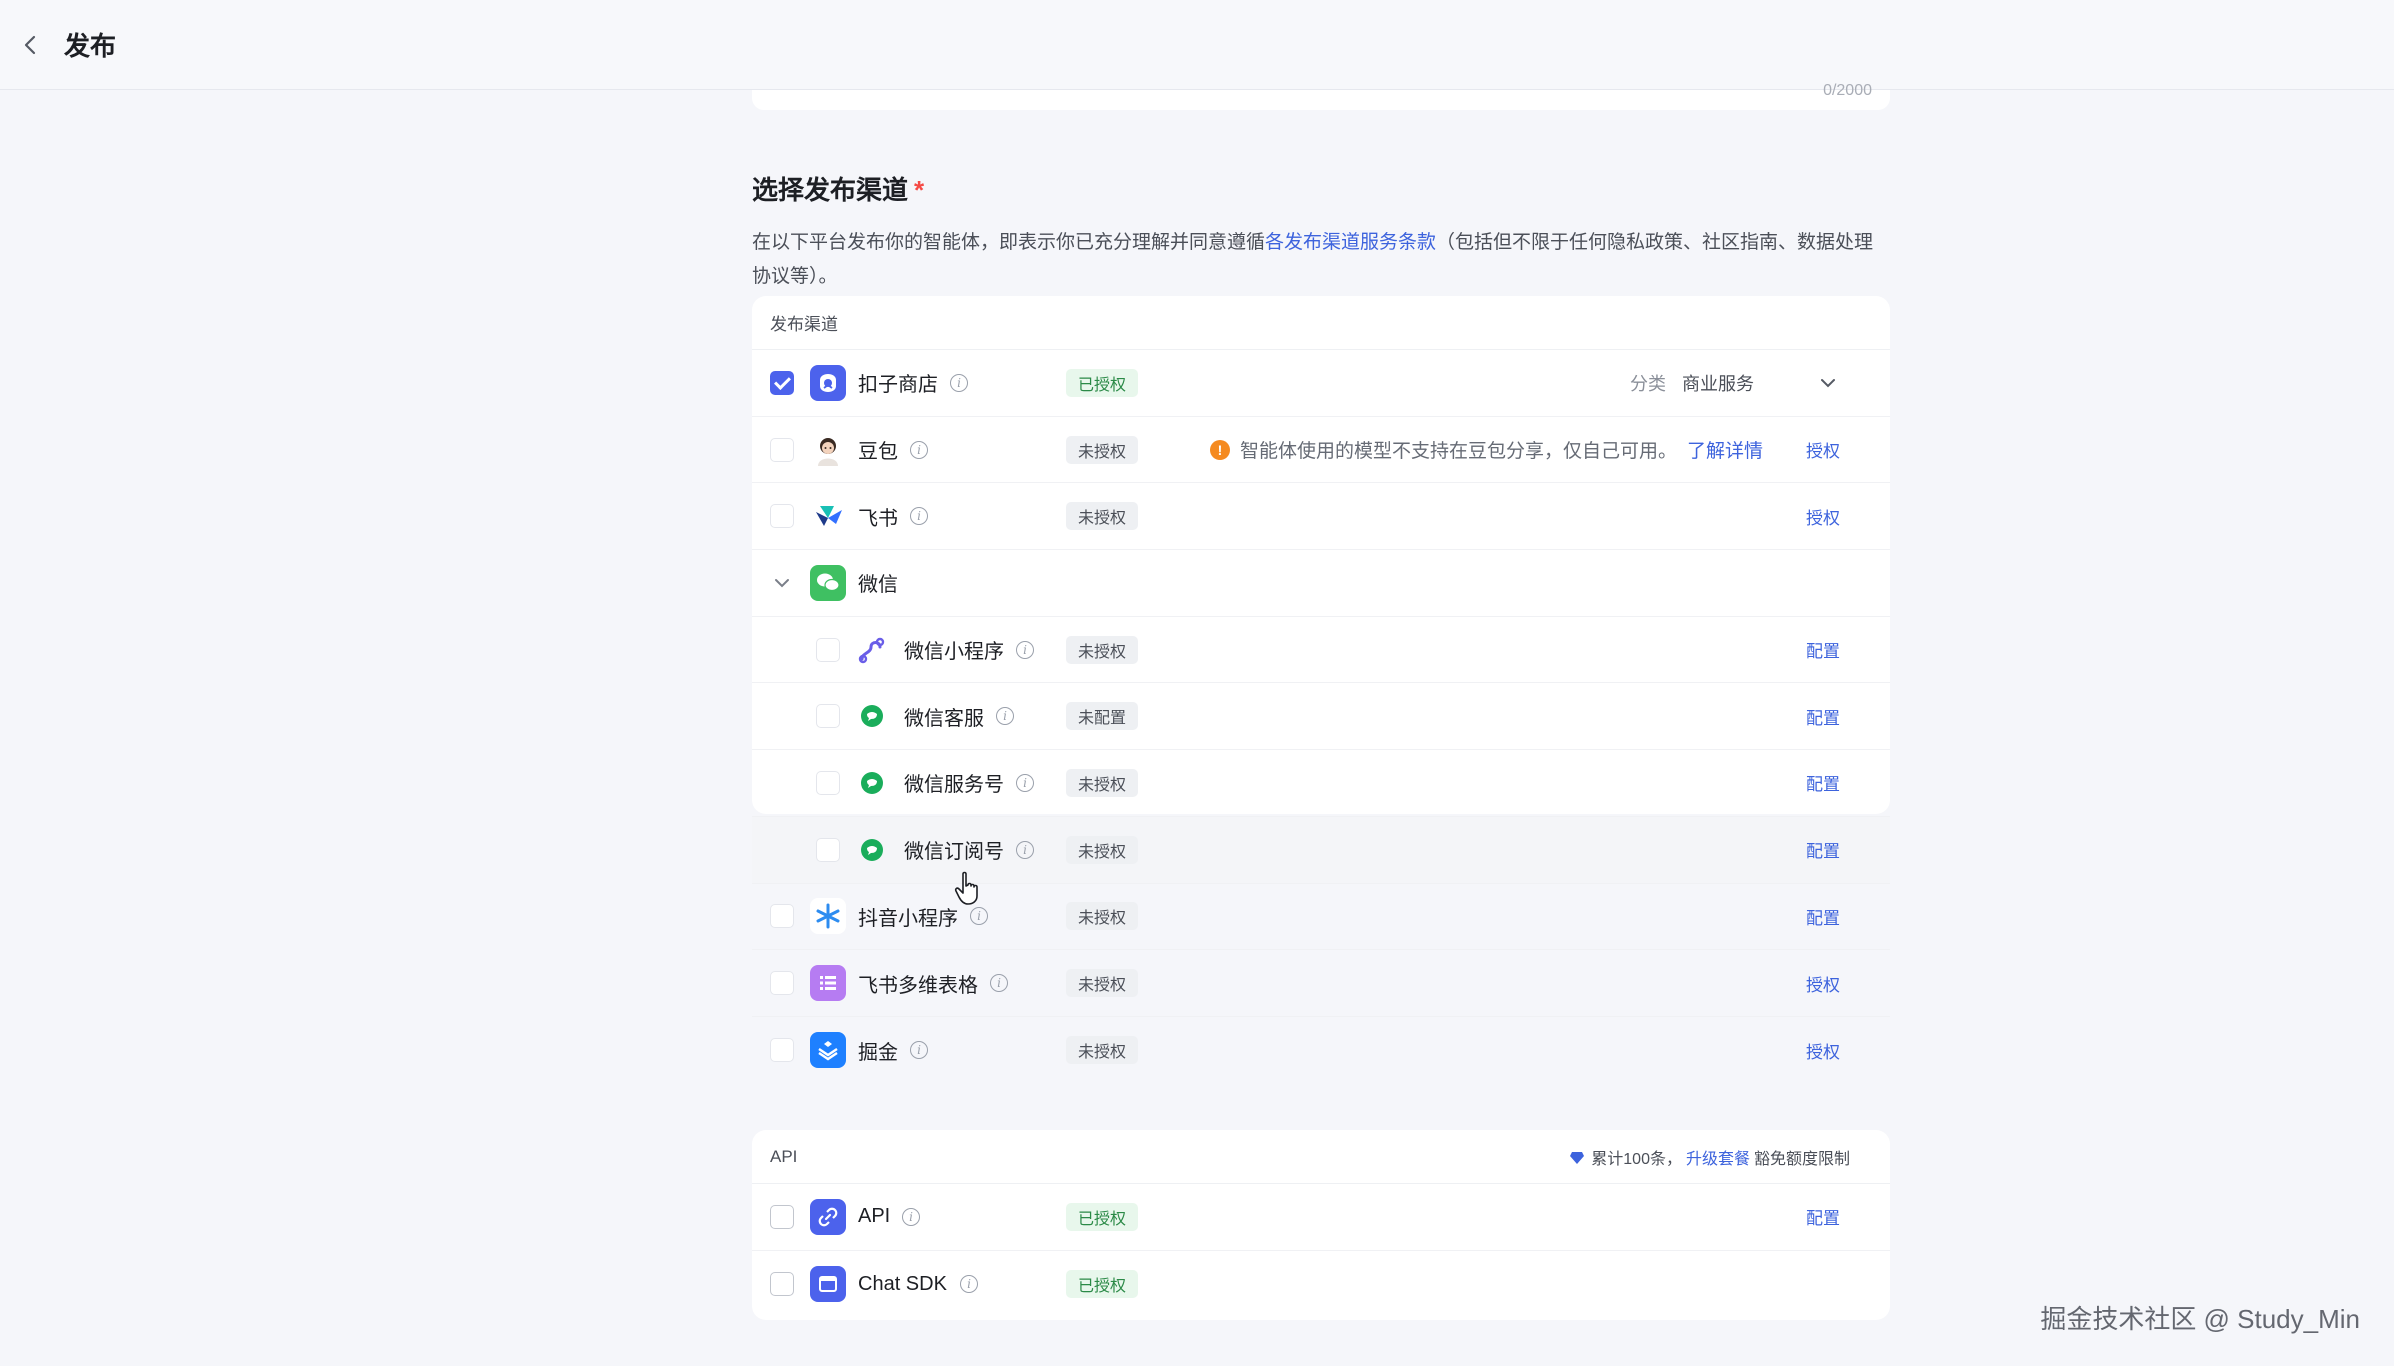 This screenshot has width=2394, height=1366. What do you see at coordinates (784, 1156) in the screenshot?
I see `api-header-label: API` at bounding box center [784, 1156].